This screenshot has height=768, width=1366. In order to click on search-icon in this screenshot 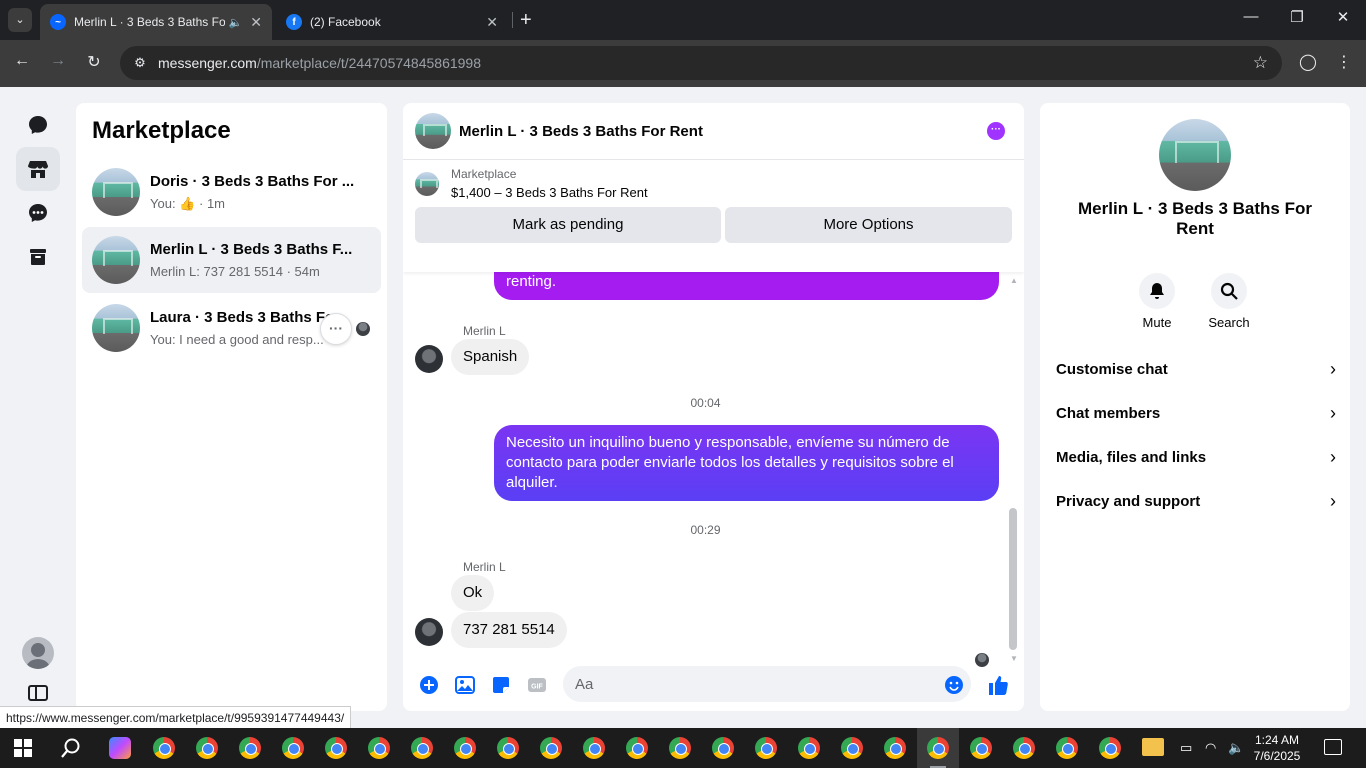, I will do `click(71, 750)`.